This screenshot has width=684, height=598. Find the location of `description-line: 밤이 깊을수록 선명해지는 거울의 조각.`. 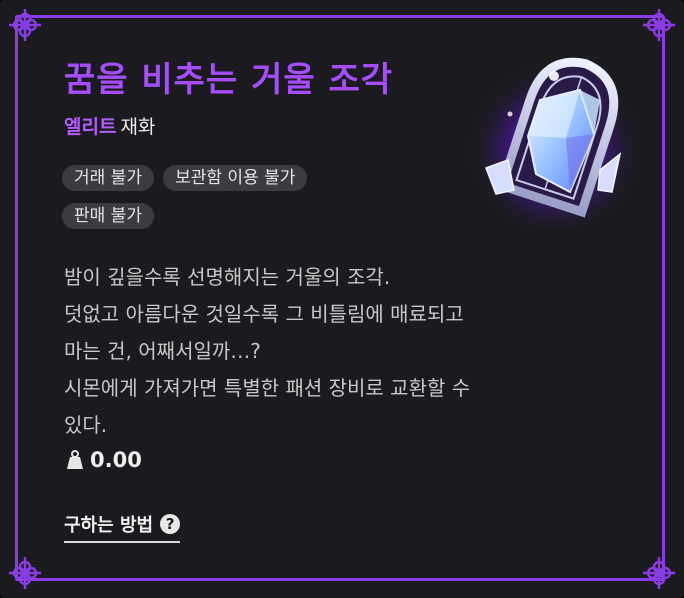

description-line: 밤이 깊을수록 선명해지는 거울의 조각. is located at coordinates (227, 277).